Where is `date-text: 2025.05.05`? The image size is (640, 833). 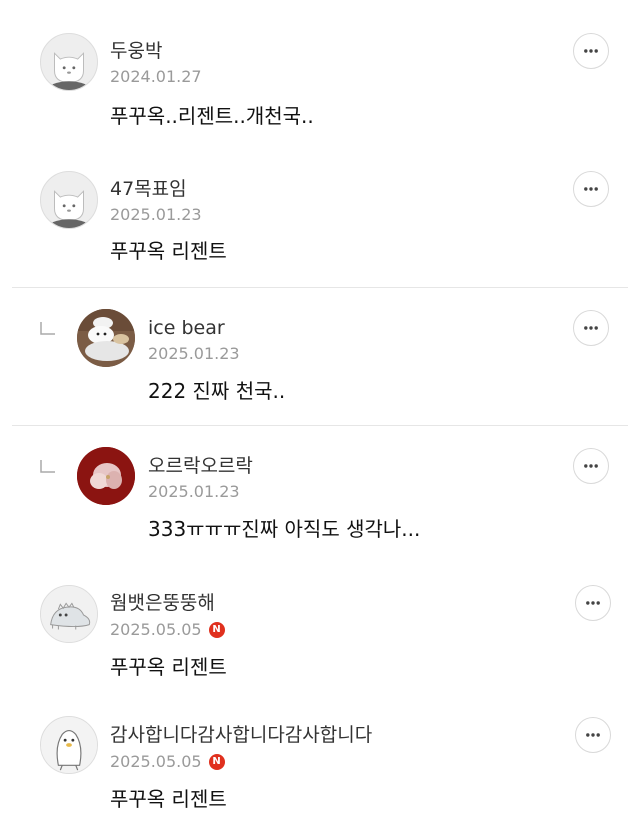 date-text: 2025.05.05 is located at coordinates (156, 761).